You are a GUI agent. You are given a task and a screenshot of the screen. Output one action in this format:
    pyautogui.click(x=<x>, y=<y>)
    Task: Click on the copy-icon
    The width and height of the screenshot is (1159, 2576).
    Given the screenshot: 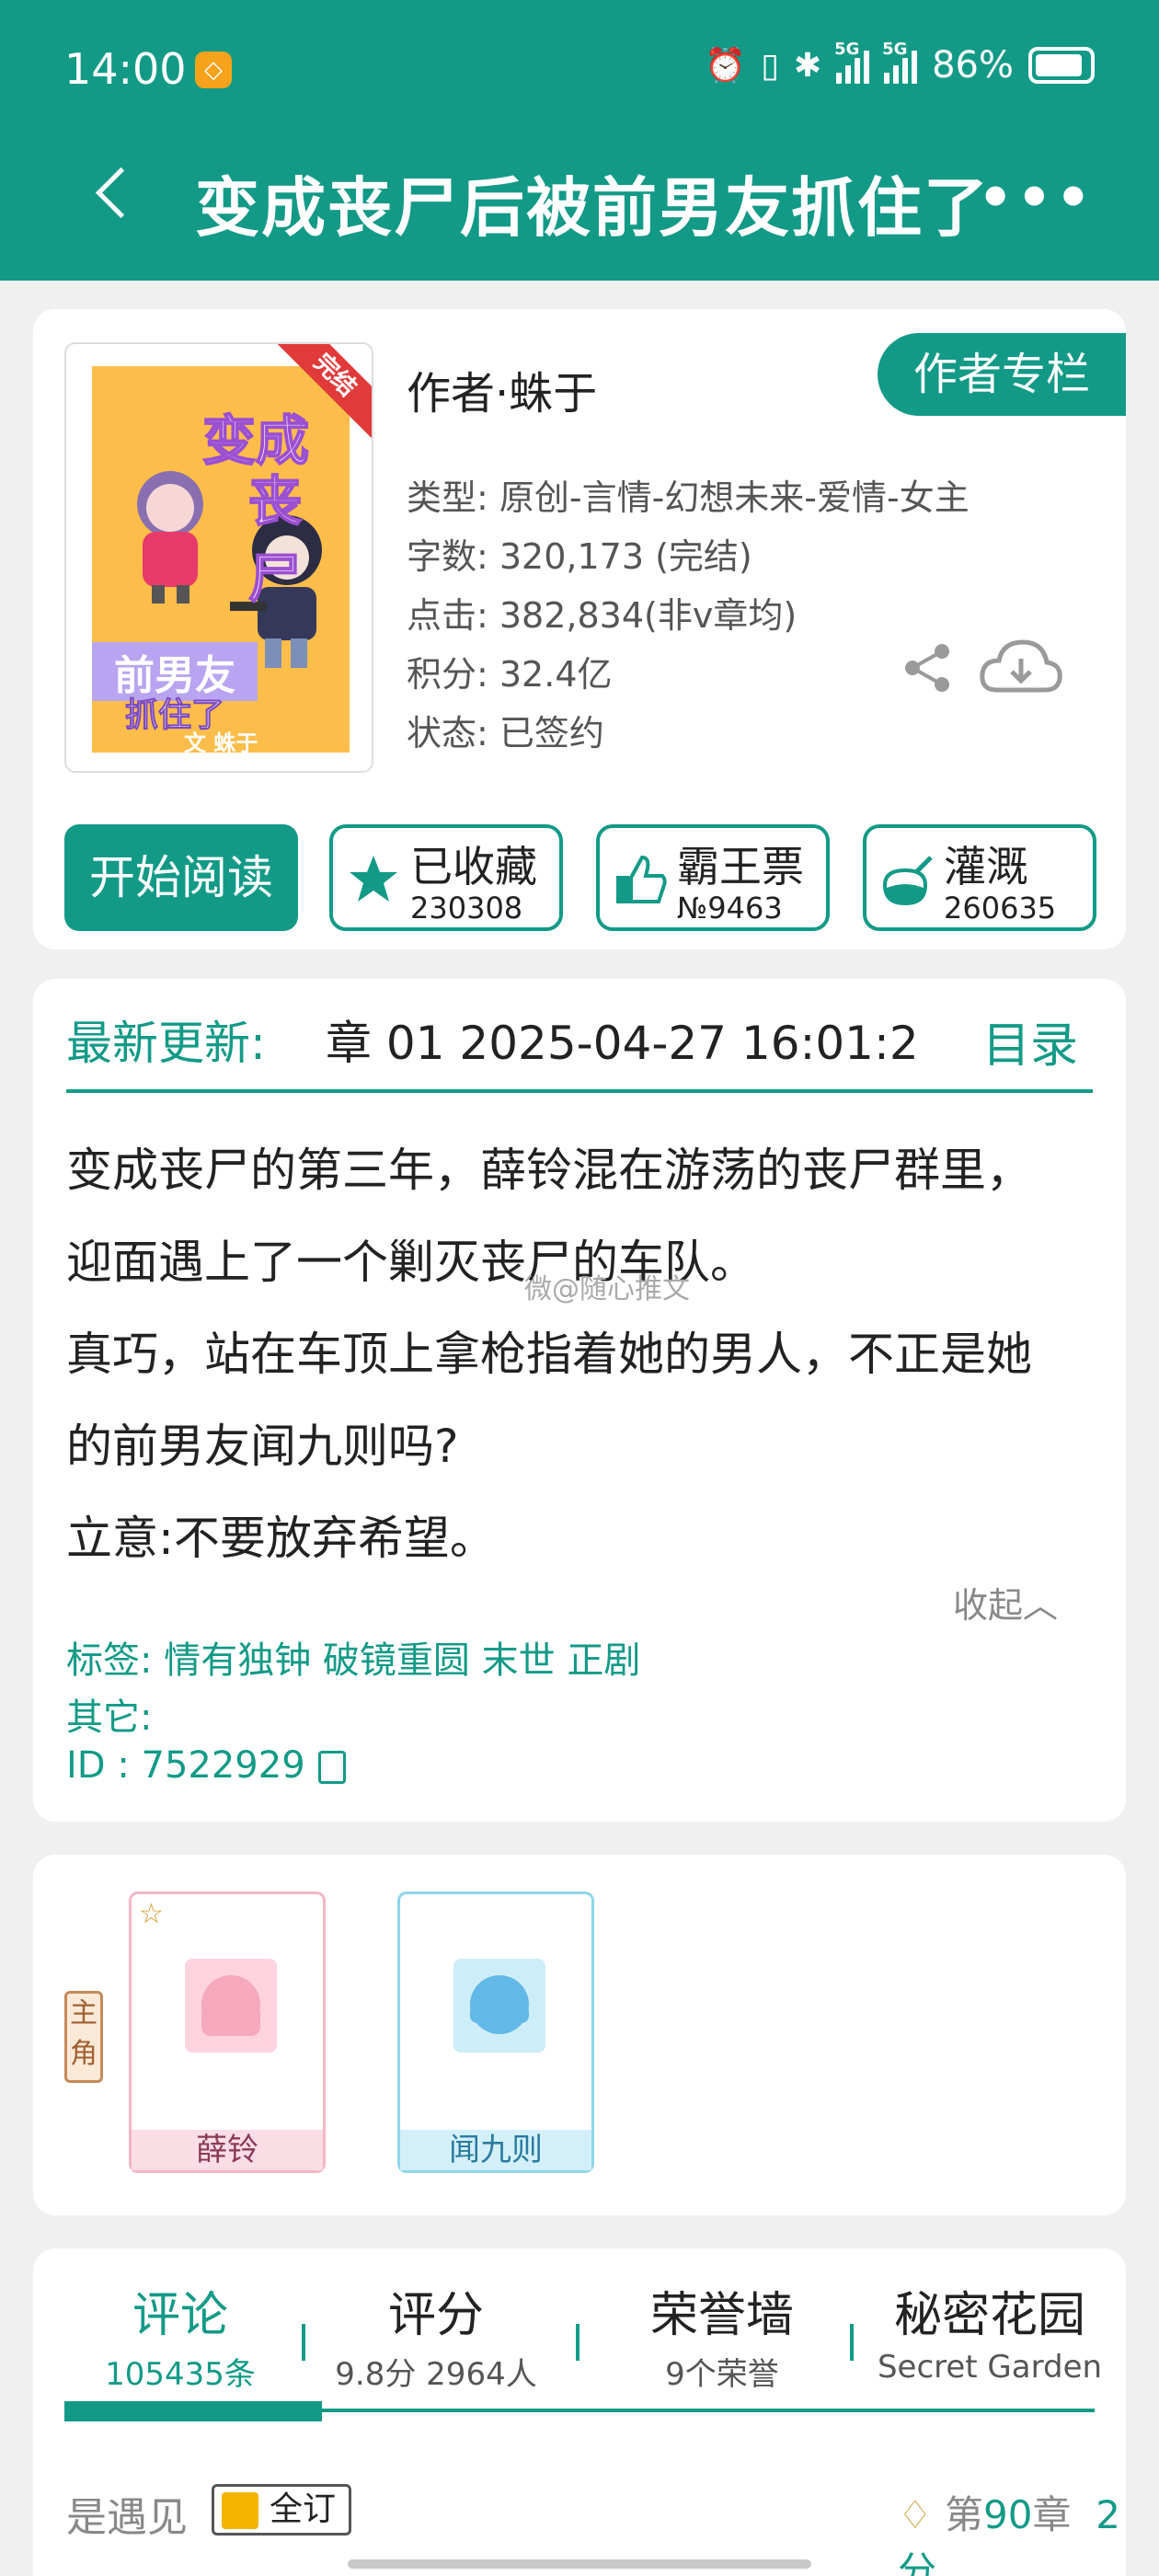 What is the action you would take?
    pyautogui.click(x=331, y=1767)
    